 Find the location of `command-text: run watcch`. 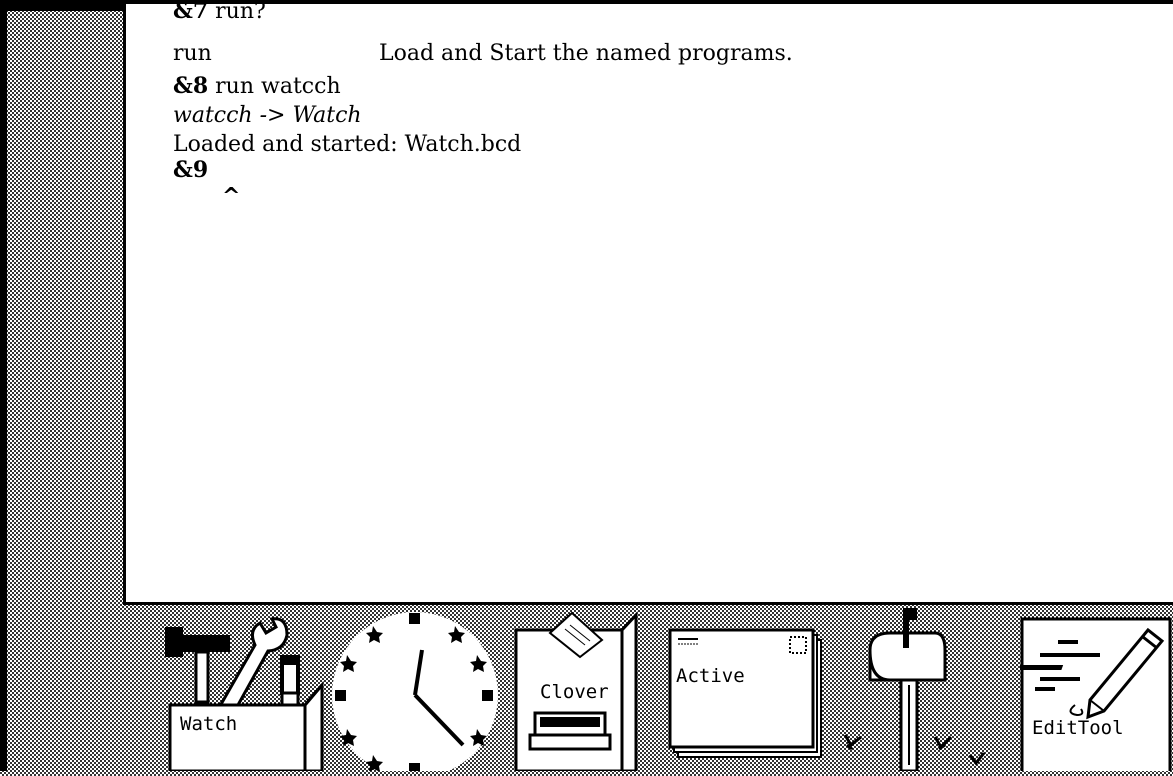

command-text: run watcch is located at coordinates (274, 86).